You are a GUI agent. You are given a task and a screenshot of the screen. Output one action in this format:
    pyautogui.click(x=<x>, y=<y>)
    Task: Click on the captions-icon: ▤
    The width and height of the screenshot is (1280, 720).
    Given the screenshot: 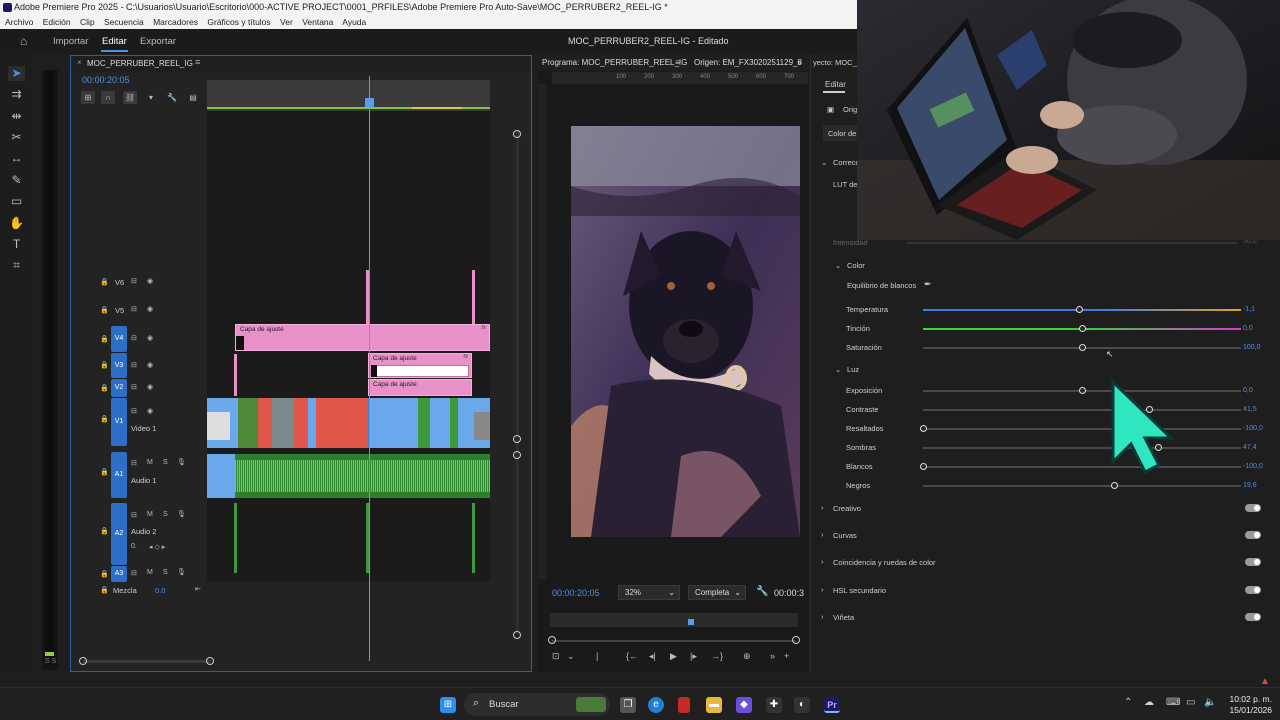 What is the action you would take?
    pyautogui.click(x=193, y=97)
    